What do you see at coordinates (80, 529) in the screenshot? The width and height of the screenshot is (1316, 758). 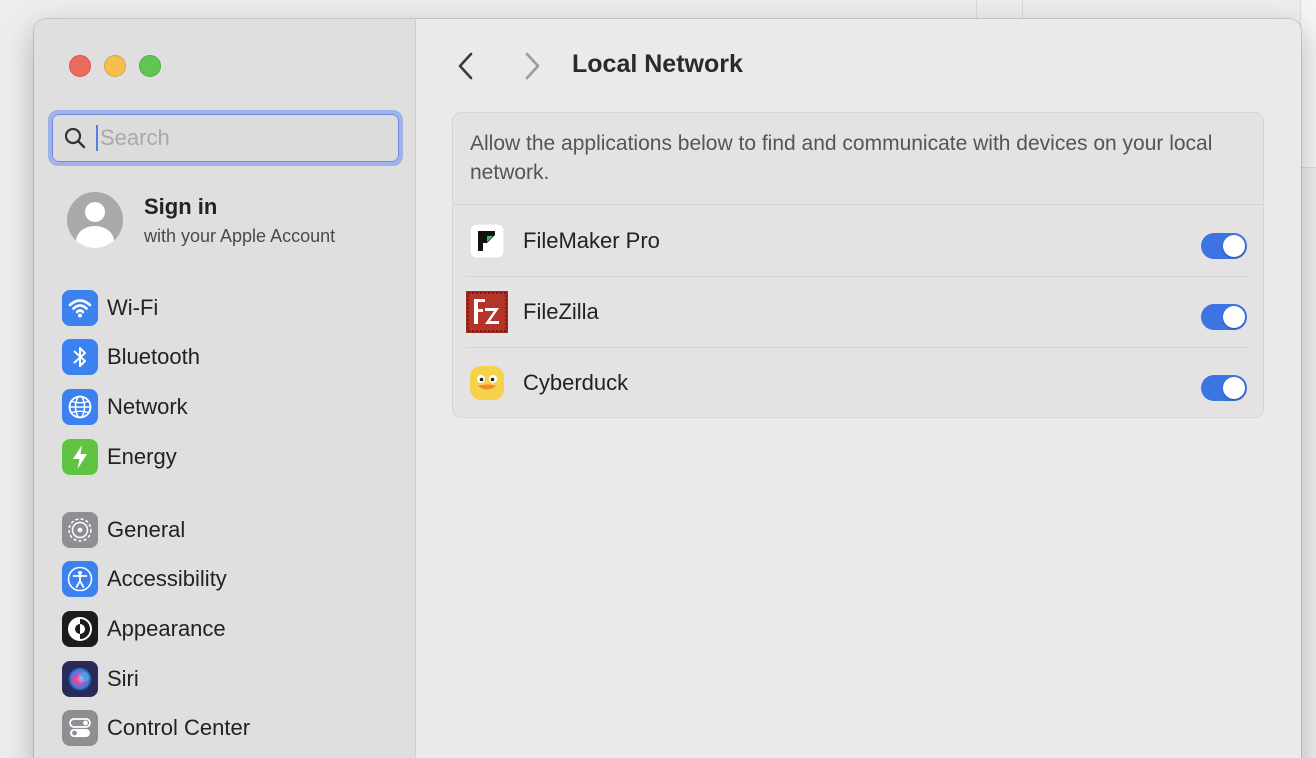 I see `gear-icon` at bounding box center [80, 529].